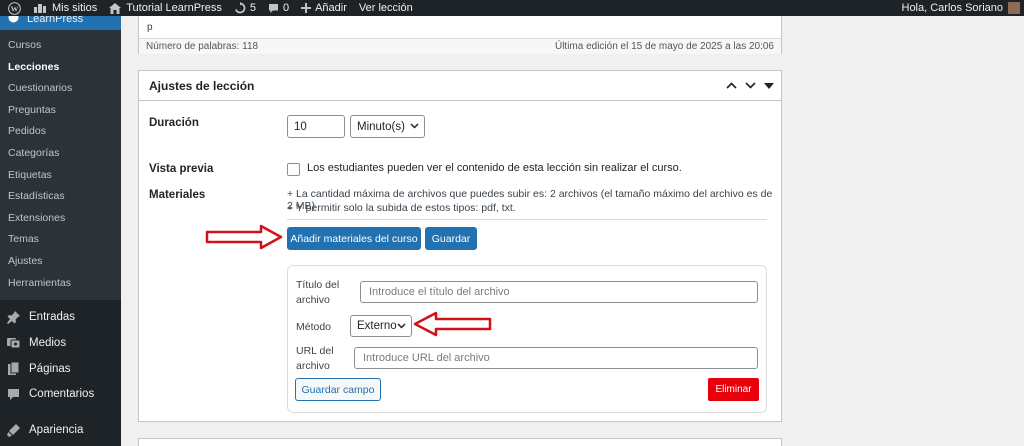 The height and width of the screenshot is (446, 1024). I want to click on sidebar-item-label: Páginas, so click(50, 368).